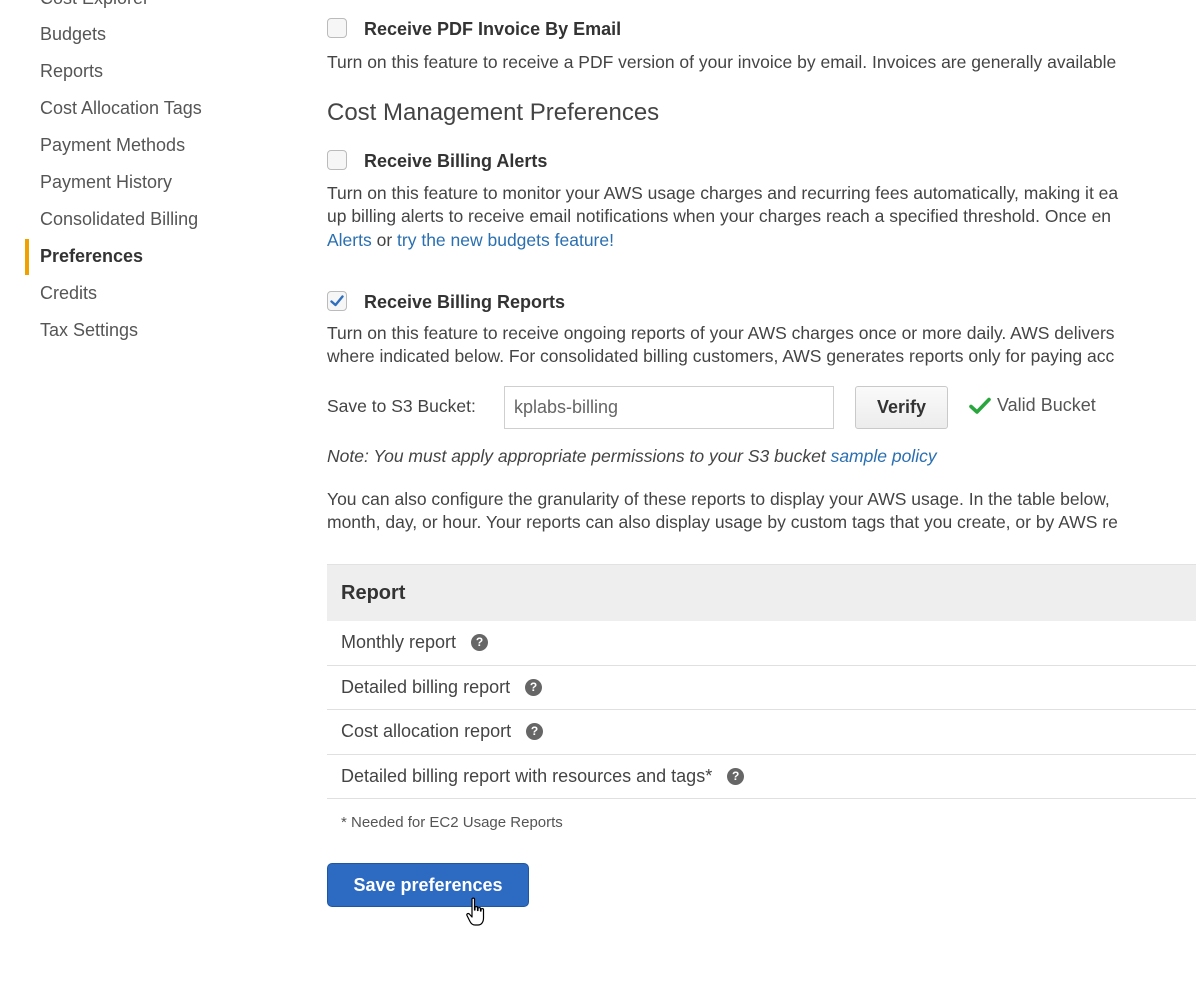 This screenshot has height=988, width=1196. I want to click on checkmark-icon, so click(337, 301).